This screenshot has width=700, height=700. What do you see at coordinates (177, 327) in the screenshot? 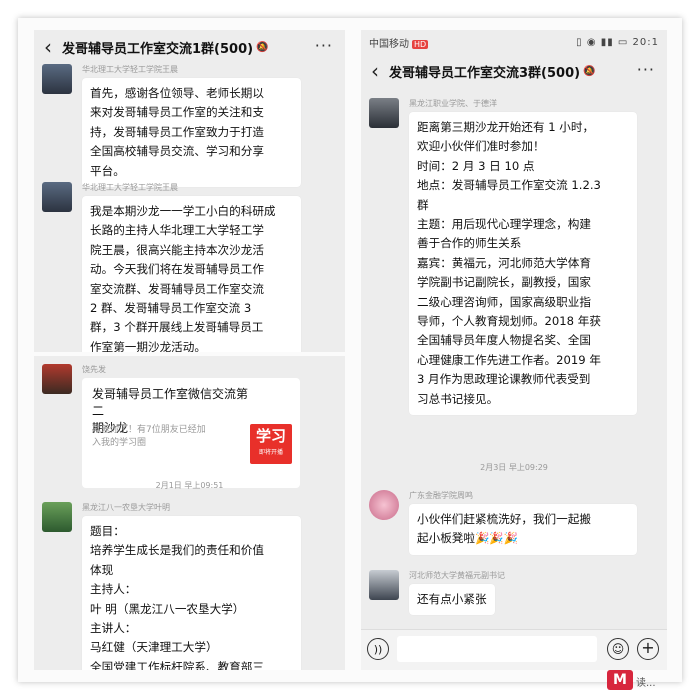
I see `message-line: 群，3 个群开展线上发哥辅导员工` at bounding box center [177, 327].